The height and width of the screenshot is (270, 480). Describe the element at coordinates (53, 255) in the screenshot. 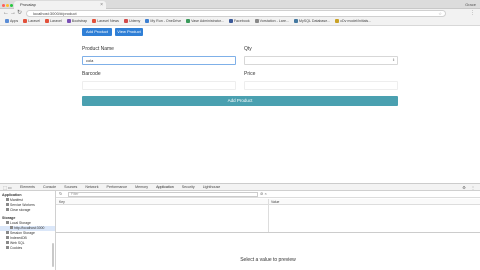

I see `sidebar-scrollbar` at that location.